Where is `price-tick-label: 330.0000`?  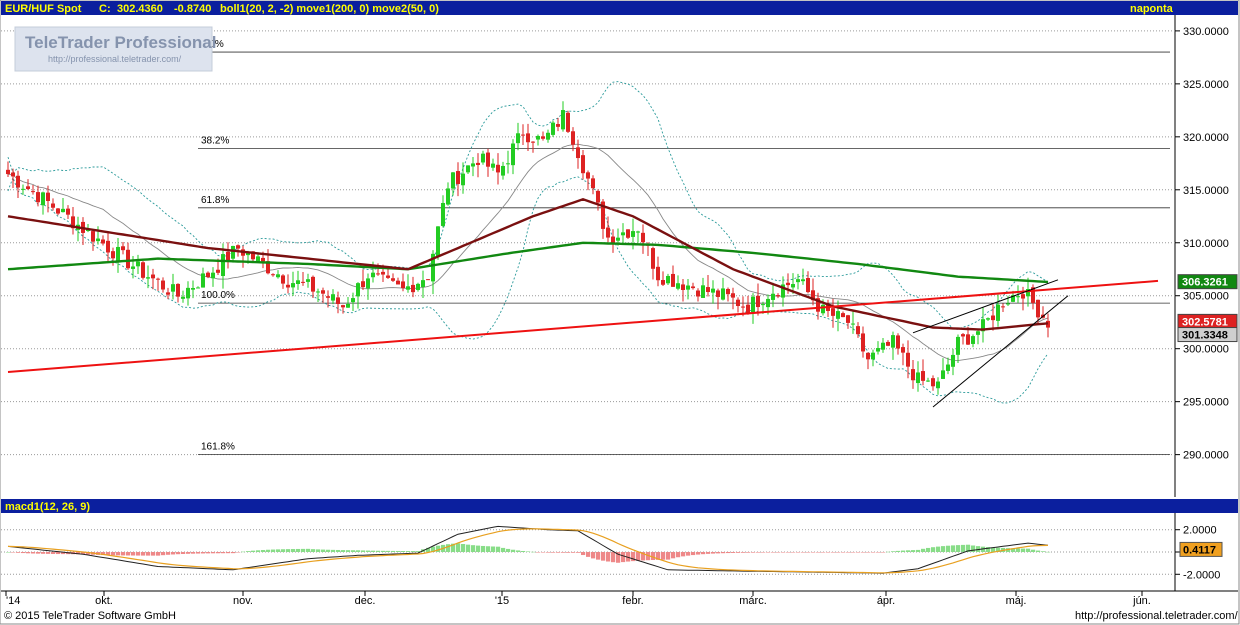
price-tick-label: 330.0000 is located at coordinates (1206, 32).